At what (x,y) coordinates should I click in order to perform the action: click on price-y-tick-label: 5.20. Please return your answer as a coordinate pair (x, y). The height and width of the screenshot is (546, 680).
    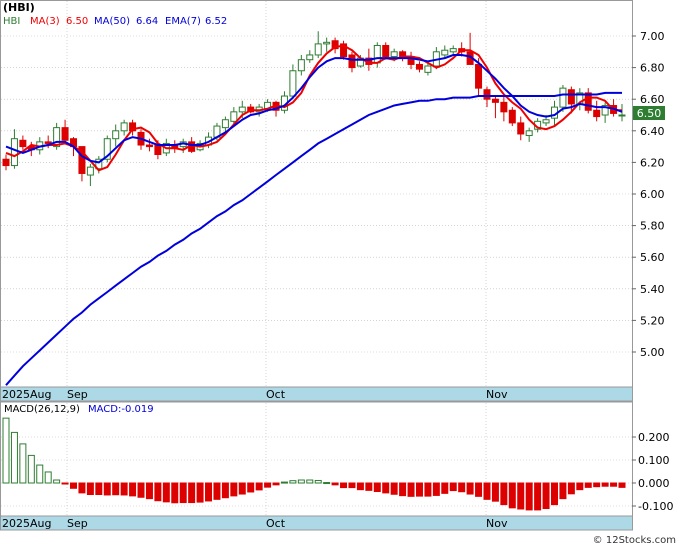
    Looking at the image, I should click on (652, 320).